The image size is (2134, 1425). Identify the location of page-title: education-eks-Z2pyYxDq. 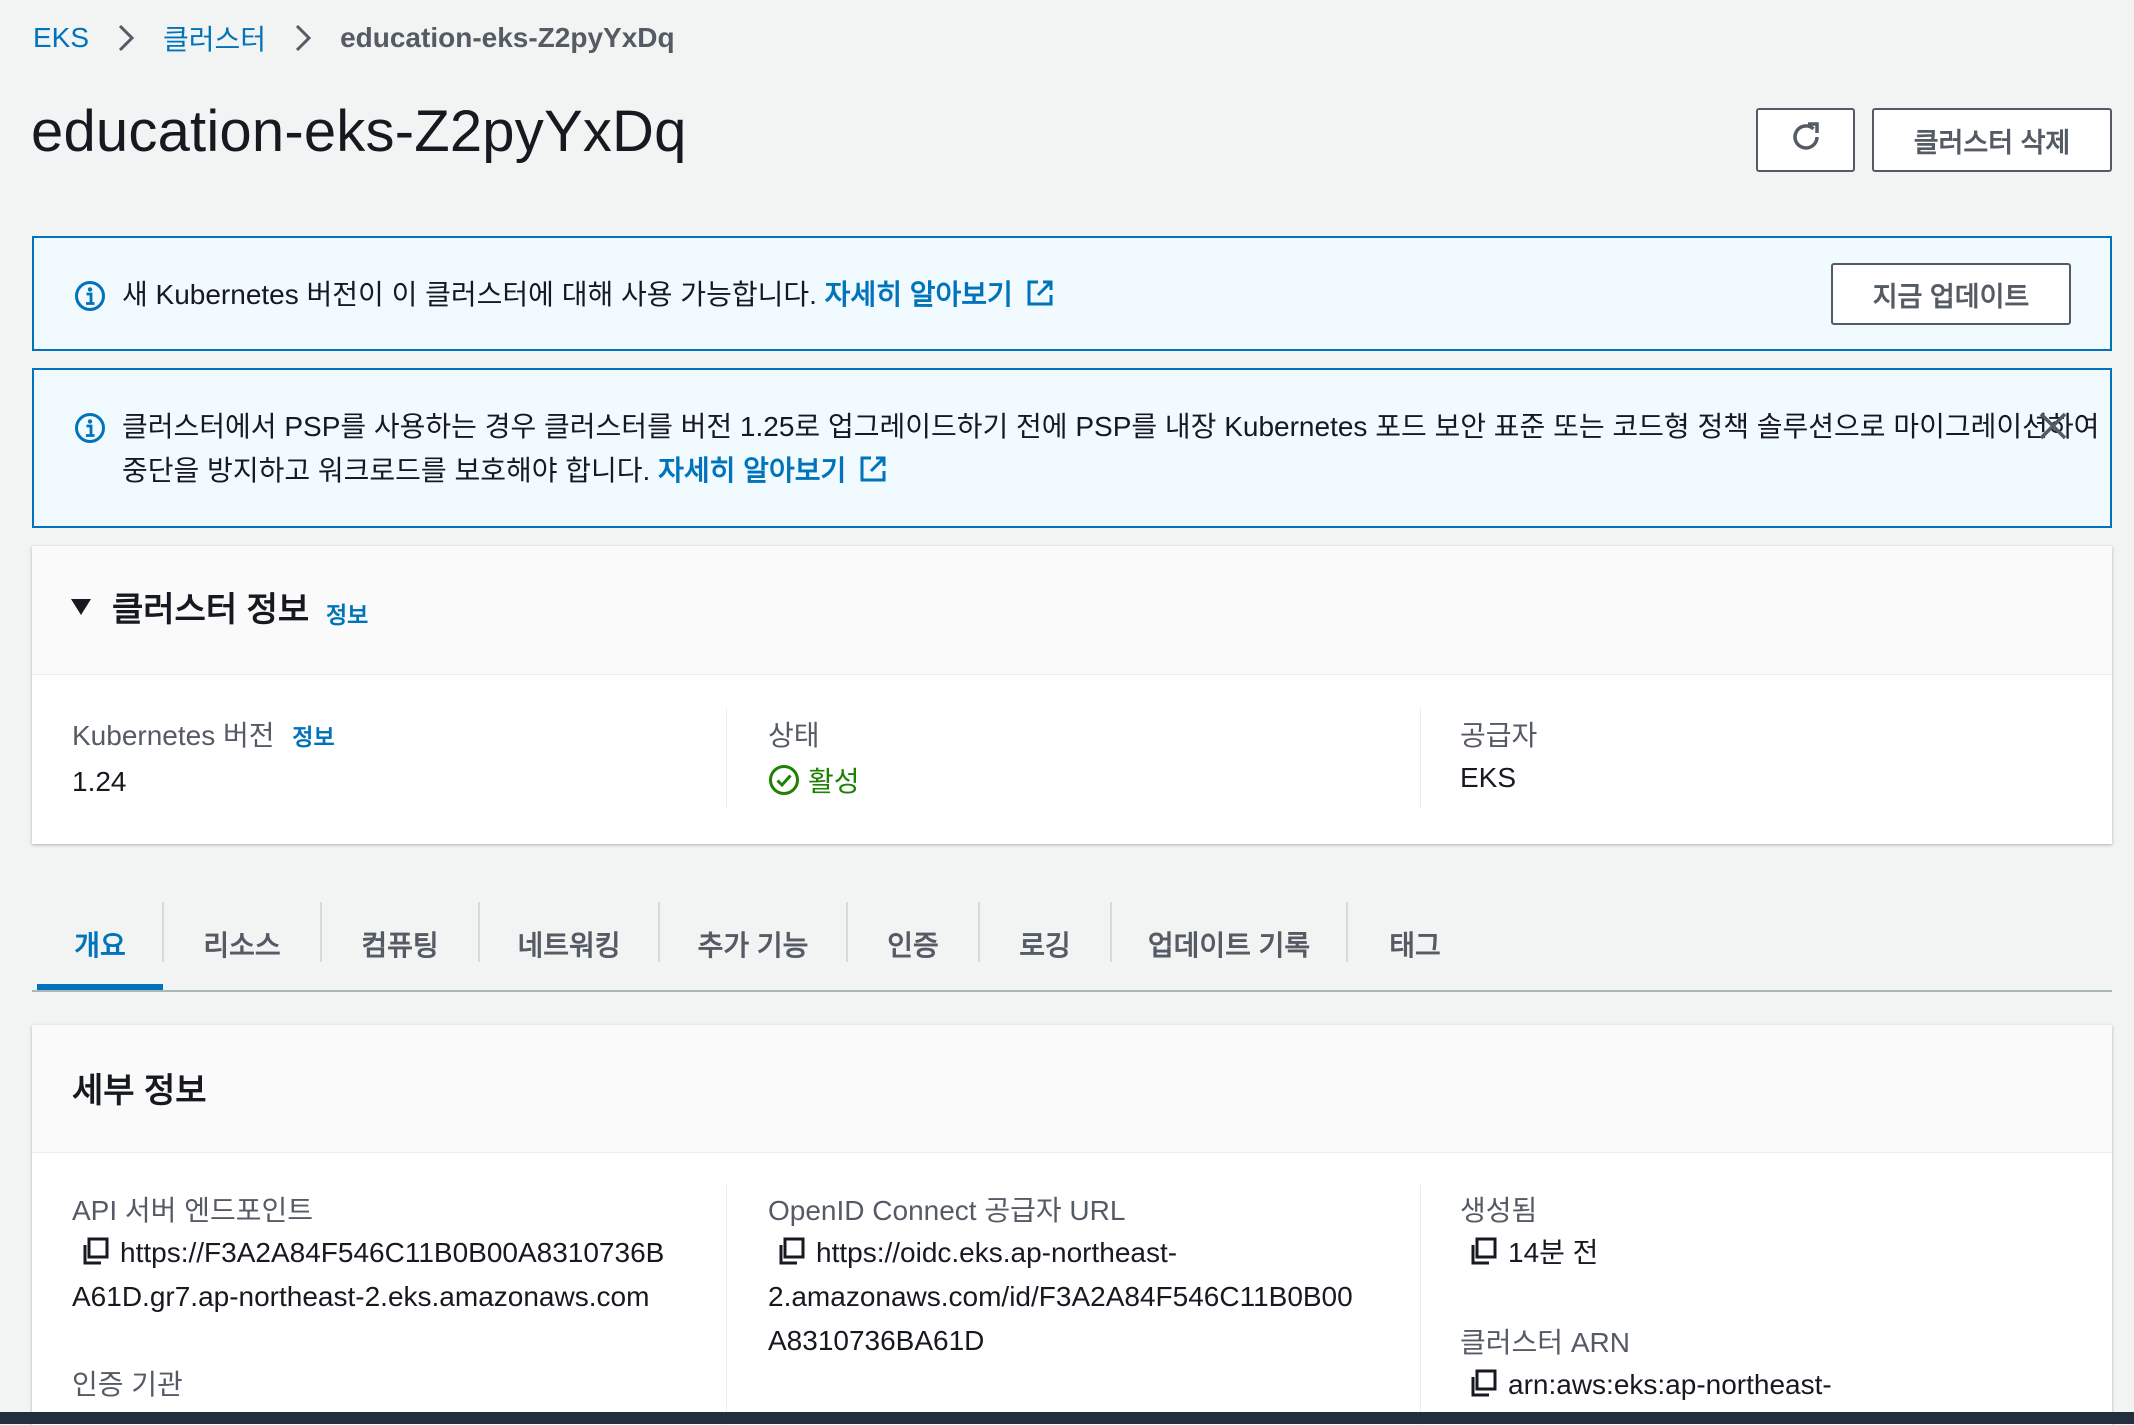
(359, 131).